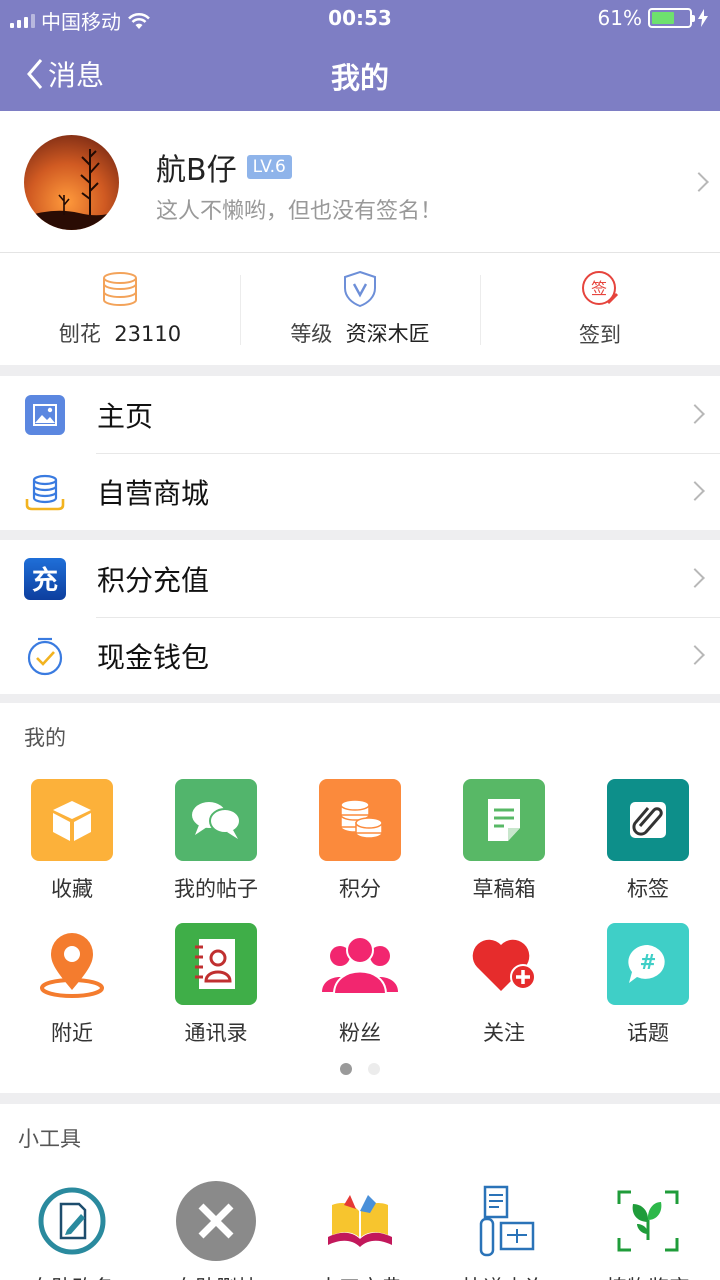 The image size is (720, 1280). I want to click on tool-item-handbook: 木工宝典, so click(360, 1230).